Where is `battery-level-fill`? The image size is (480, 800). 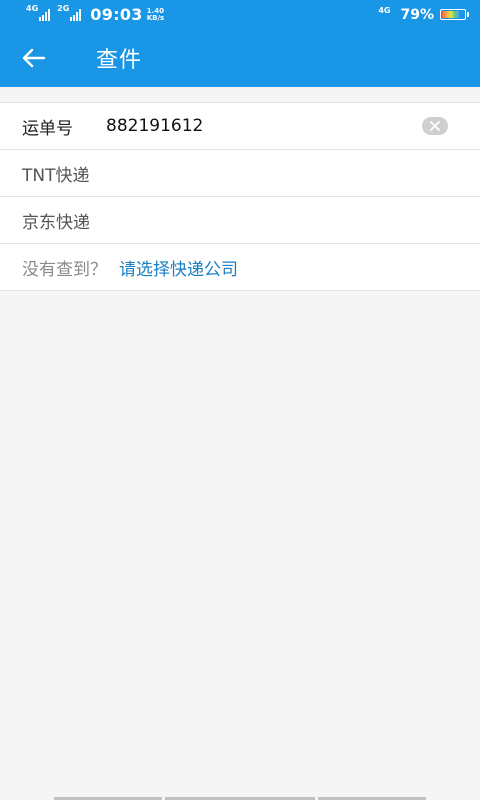 battery-level-fill is located at coordinates (451, 14).